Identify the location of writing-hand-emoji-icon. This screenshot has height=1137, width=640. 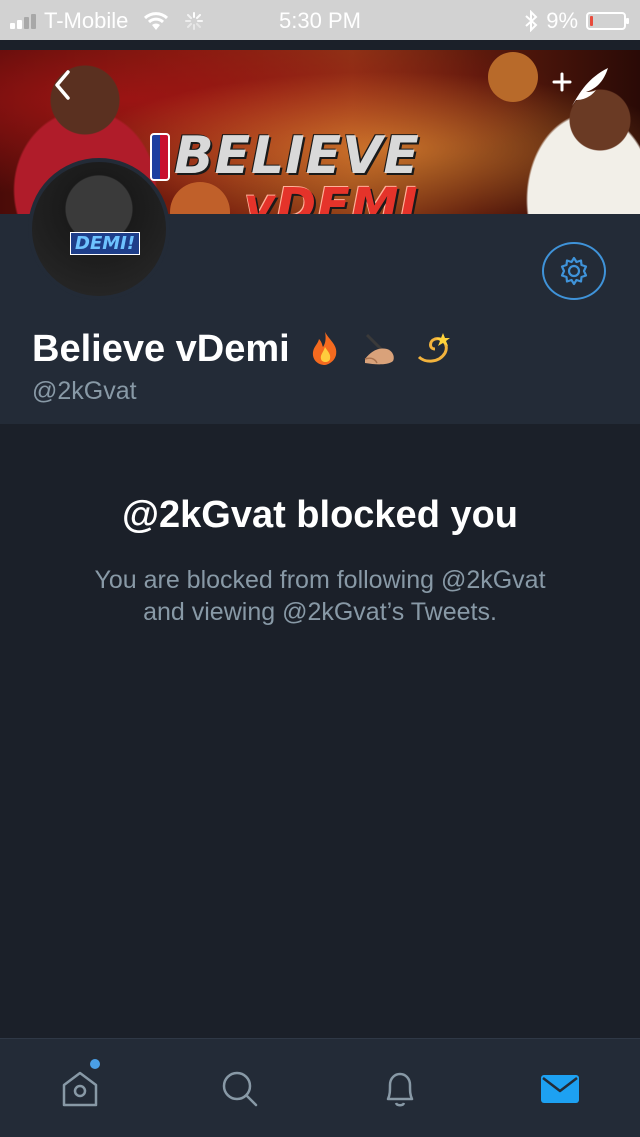
(379, 349).